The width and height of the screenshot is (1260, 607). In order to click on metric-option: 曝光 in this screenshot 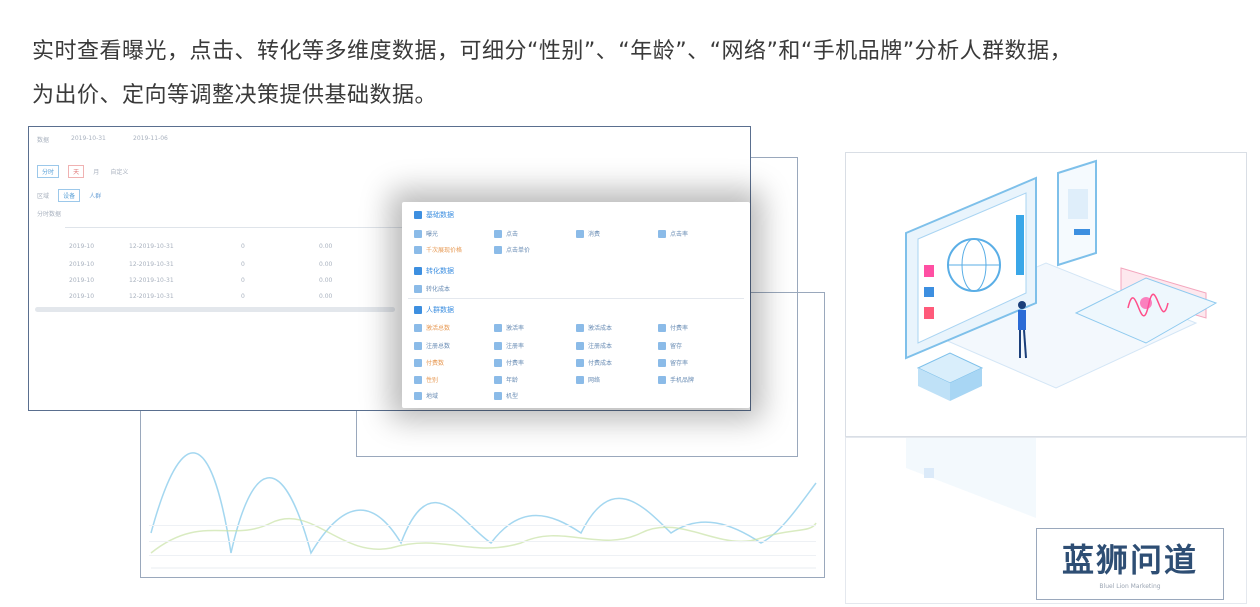, I will do `click(426, 233)`.